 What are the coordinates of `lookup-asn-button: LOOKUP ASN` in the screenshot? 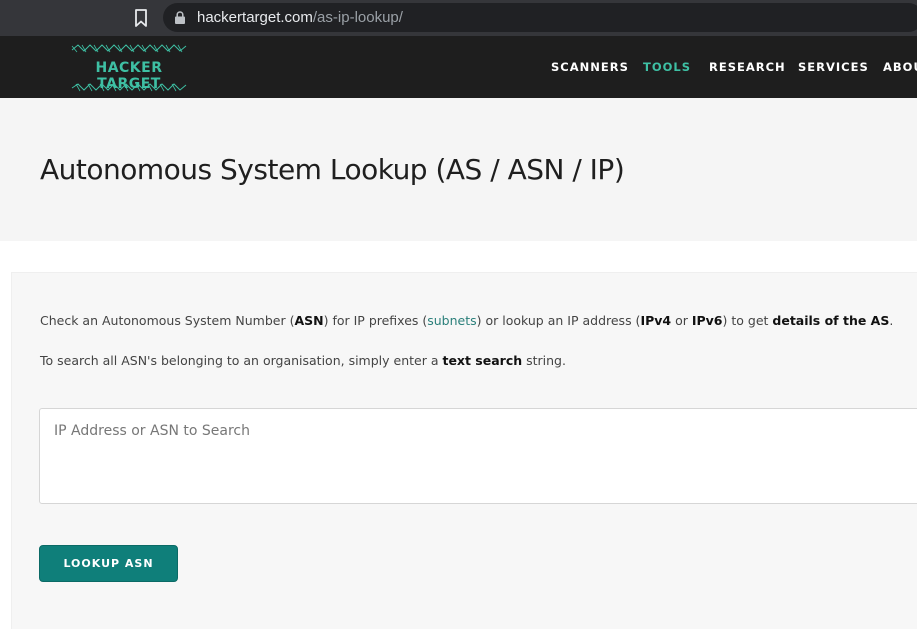 It's located at (108, 563).